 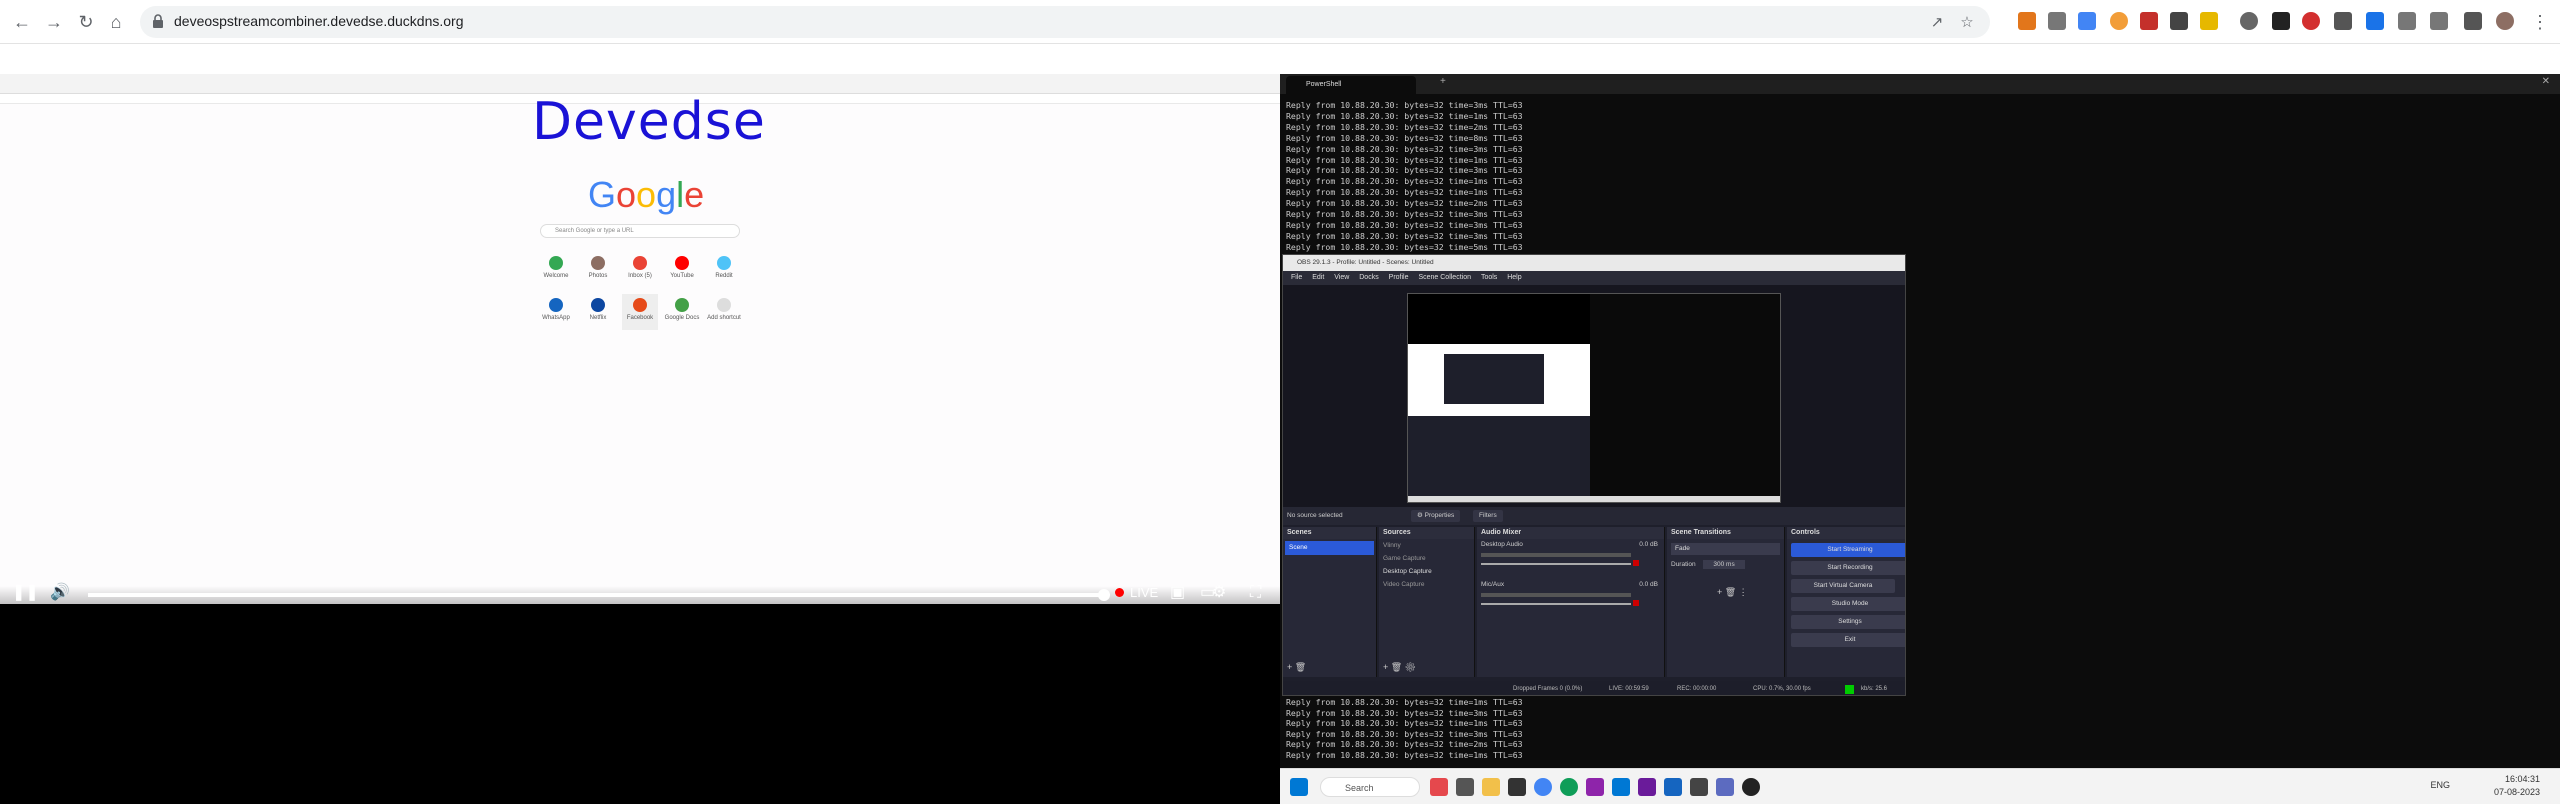 What do you see at coordinates (1426, 558) in the screenshot?
I see `source-item: Game Capture` at bounding box center [1426, 558].